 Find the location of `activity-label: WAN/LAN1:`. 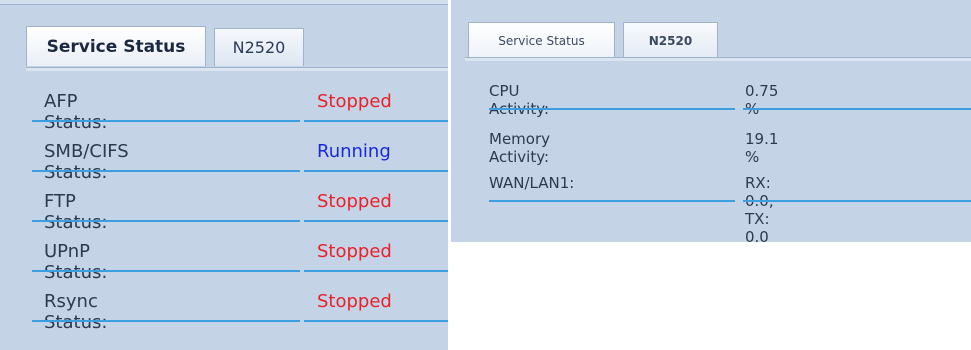

activity-label: WAN/LAN1: is located at coordinates (532, 183).